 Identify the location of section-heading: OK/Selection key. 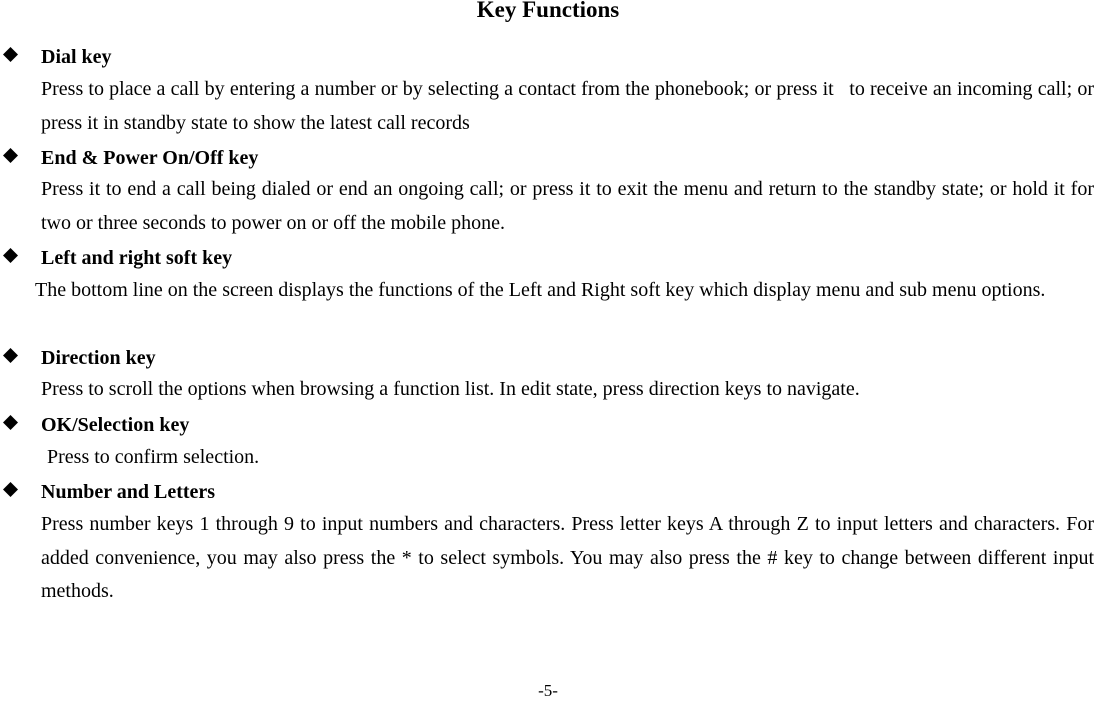
(115, 425).